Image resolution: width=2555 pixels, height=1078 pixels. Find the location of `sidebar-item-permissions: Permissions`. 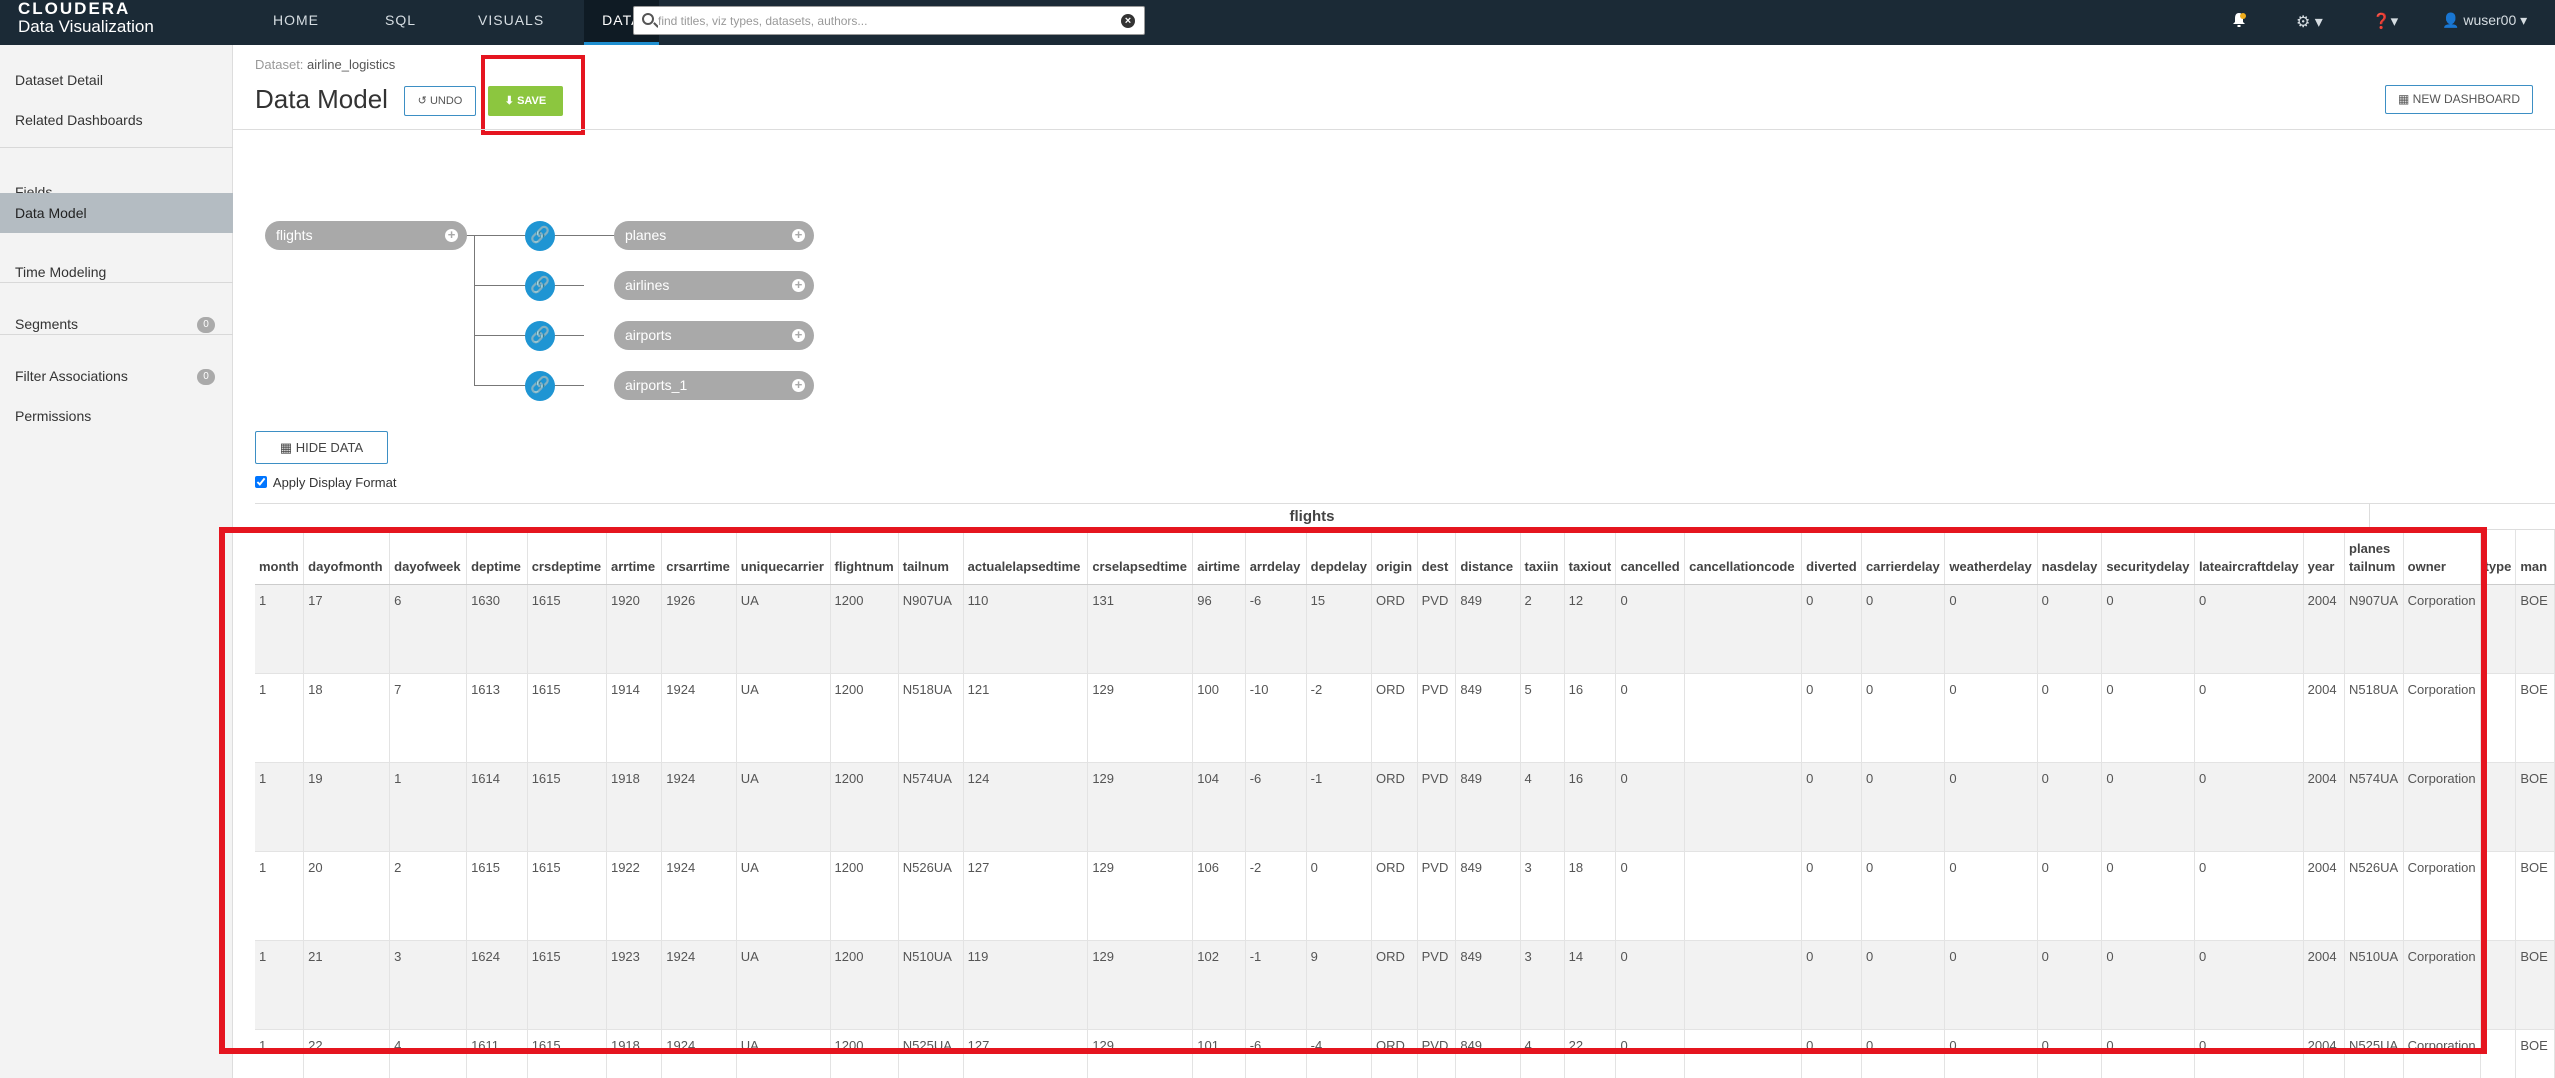

sidebar-item-permissions: Permissions is located at coordinates (116, 416).